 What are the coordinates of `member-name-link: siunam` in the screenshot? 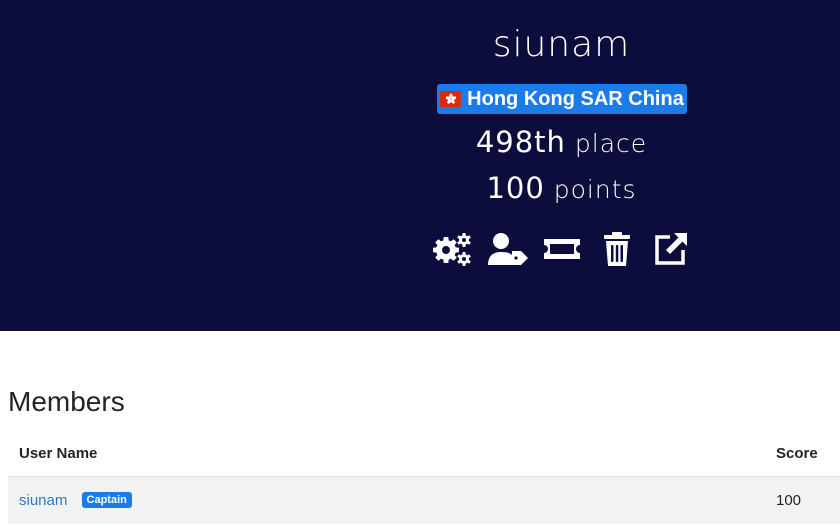 It's located at (43, 500).